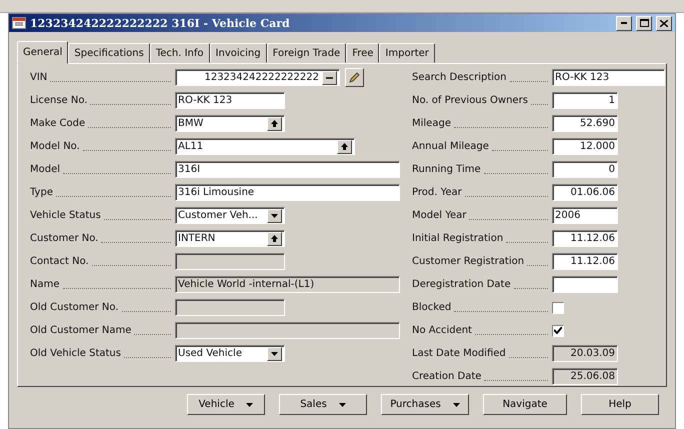 This screenshot has width=684, height=429. What do you see at coordinates (468, 261) in the screenshot?
I see `field-label: Customer Registration` at bounding box center [468, 261].